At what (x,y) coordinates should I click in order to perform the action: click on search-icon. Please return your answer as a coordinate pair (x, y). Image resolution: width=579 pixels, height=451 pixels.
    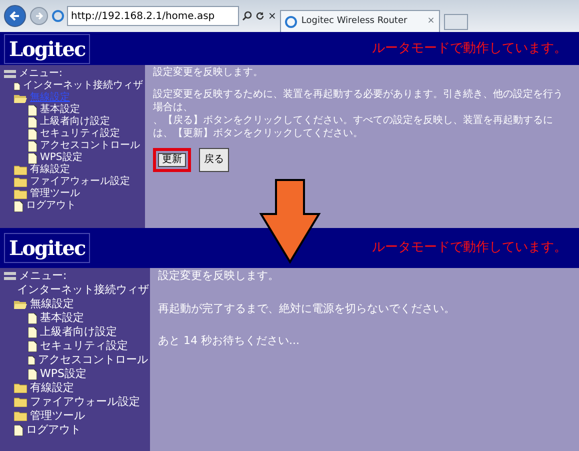
    Looking at the image, I should click on (247, 16).